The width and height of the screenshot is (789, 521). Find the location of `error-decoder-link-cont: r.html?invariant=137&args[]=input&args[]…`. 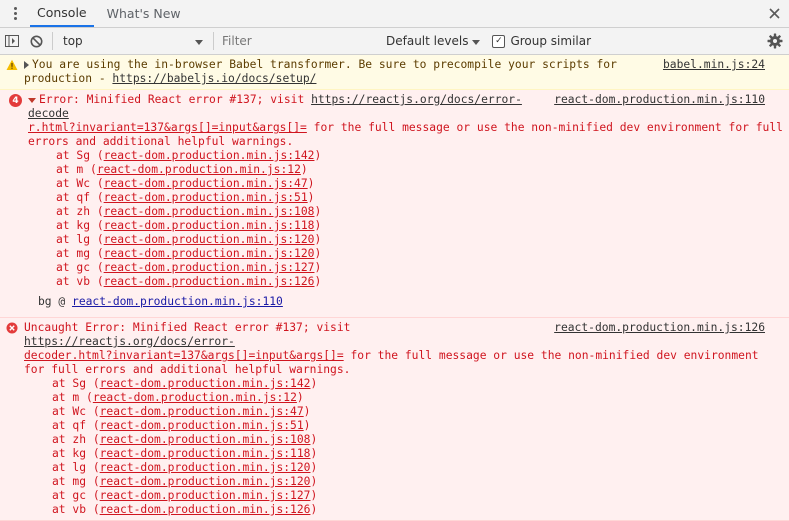

error-decoder-link-cont: r.html?invariant=137&args[]=input&args[]… is located at coordinates (167, 127).